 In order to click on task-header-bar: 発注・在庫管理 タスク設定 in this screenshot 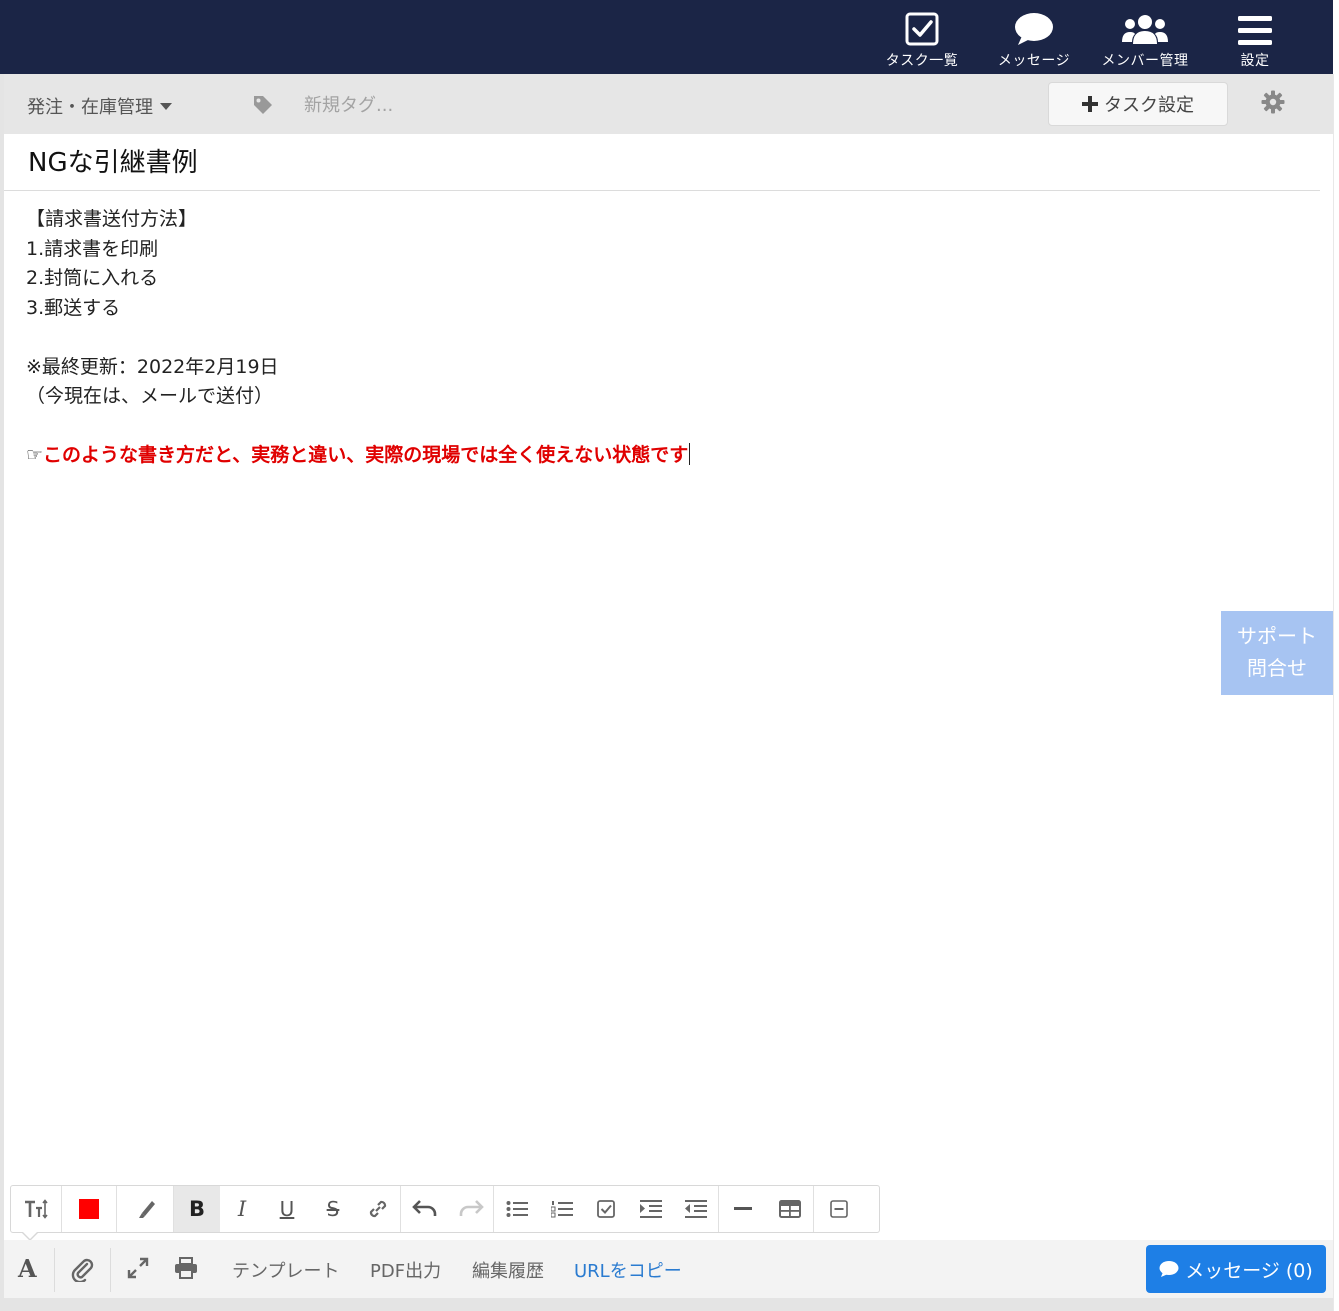, I will do `click(668, 104)`.